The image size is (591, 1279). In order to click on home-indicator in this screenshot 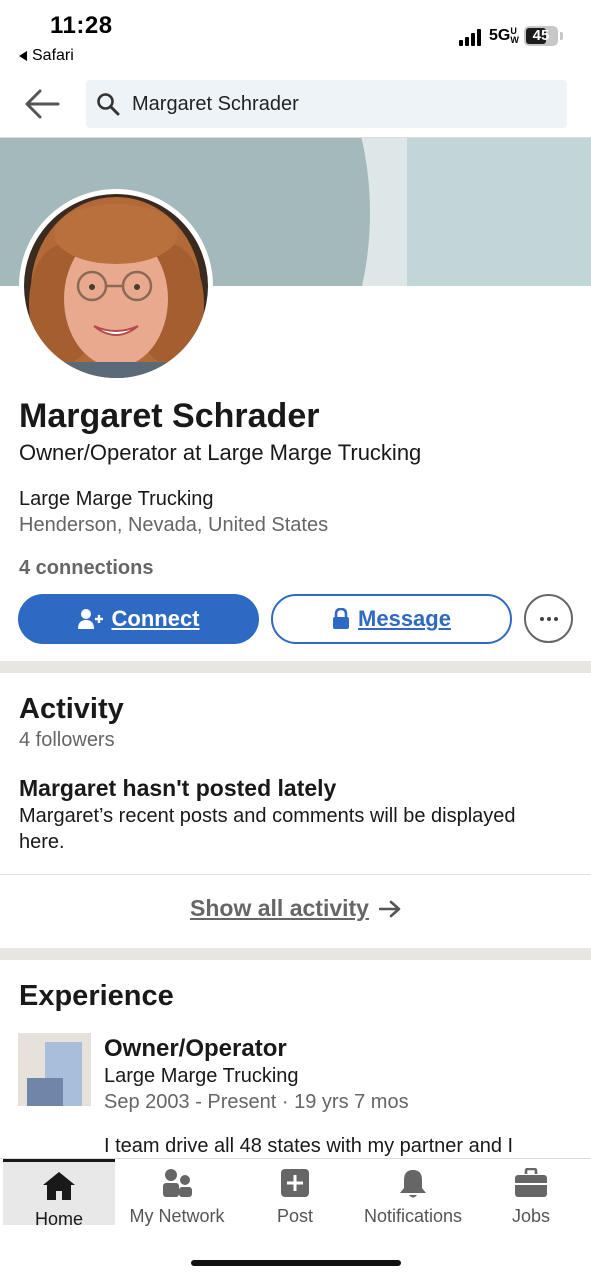, I will do `click(296, 1263)`.